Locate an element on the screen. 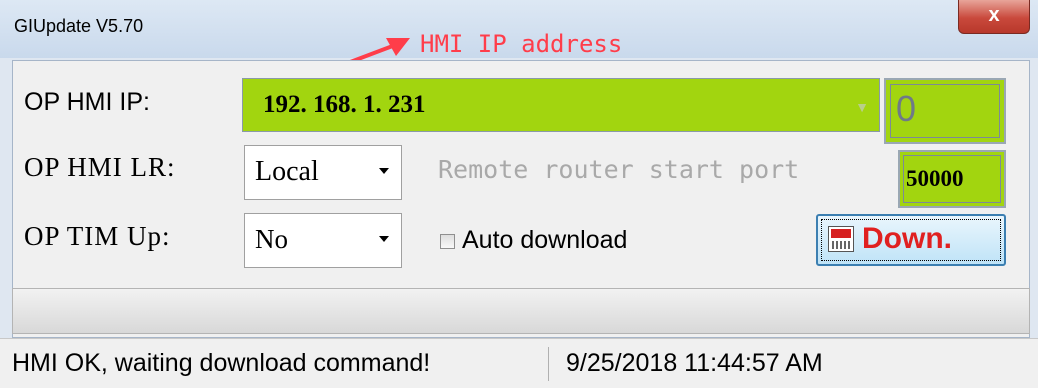 The width and height of the screenshot is (1038, 388). window-title: GIUpdate V5.70 is located at coordinates (79, 26).